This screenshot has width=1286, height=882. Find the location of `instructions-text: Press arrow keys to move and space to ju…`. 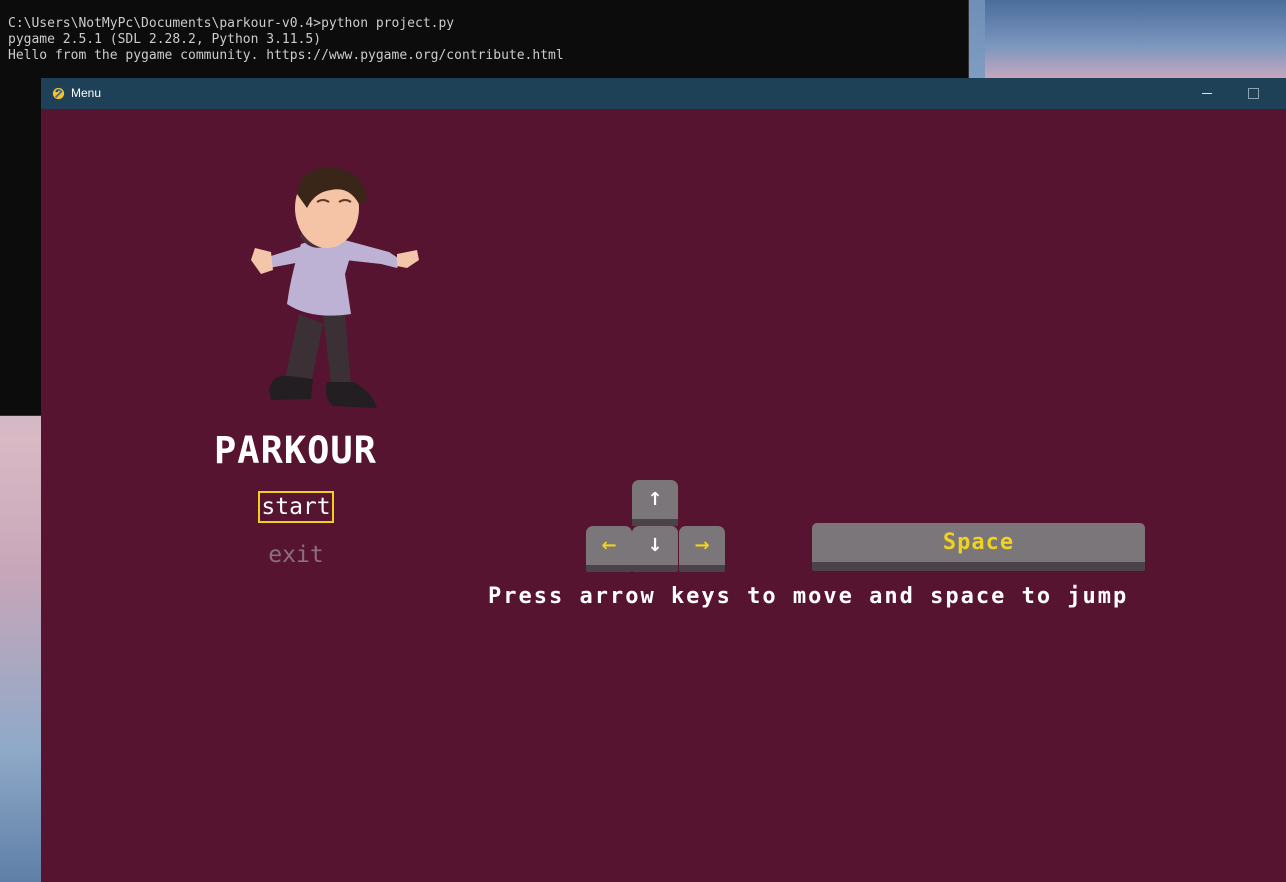

instructions-text: Press arrow keys to move and space to ju… is located at coordinates (808, 596).